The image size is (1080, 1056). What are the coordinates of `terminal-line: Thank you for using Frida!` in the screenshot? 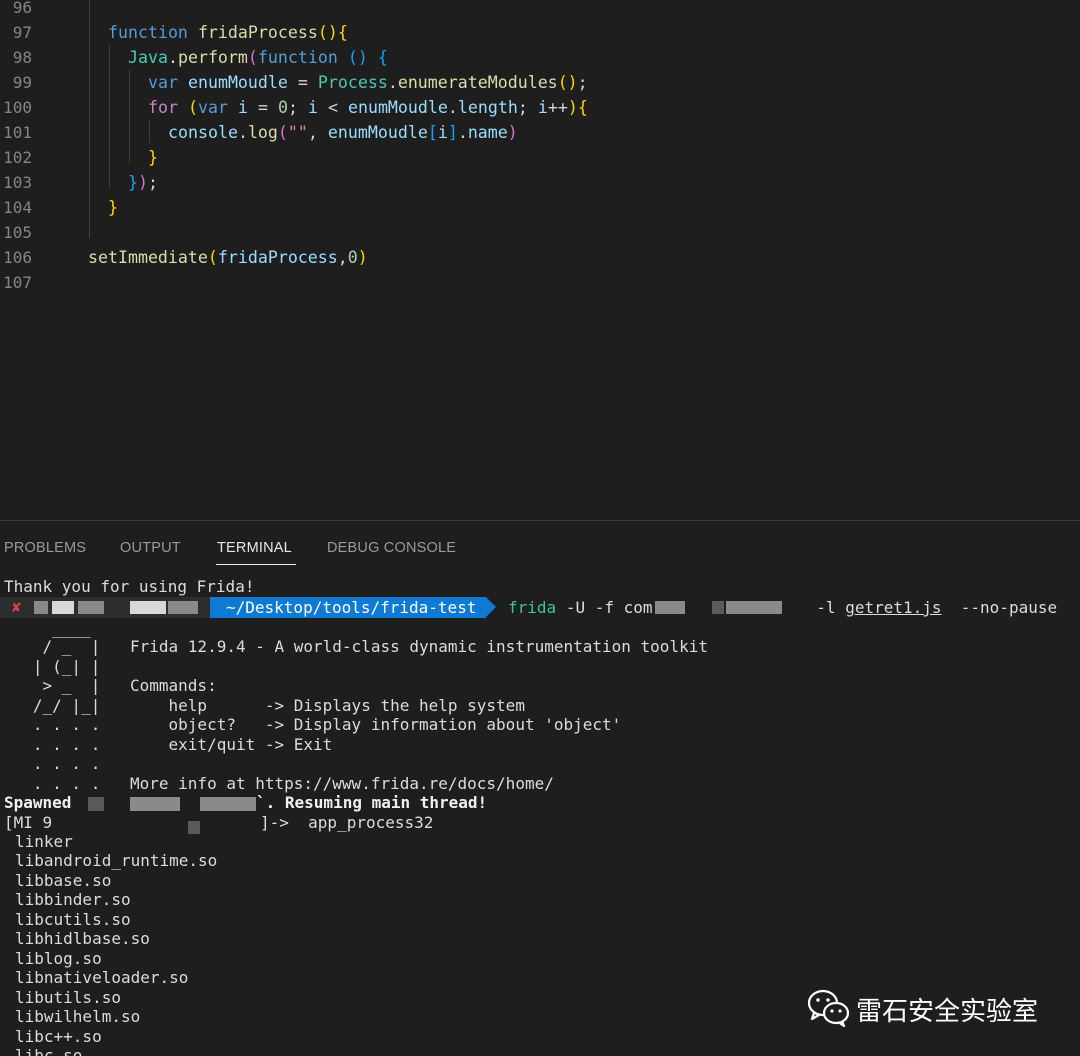 It's located at (129, 586).